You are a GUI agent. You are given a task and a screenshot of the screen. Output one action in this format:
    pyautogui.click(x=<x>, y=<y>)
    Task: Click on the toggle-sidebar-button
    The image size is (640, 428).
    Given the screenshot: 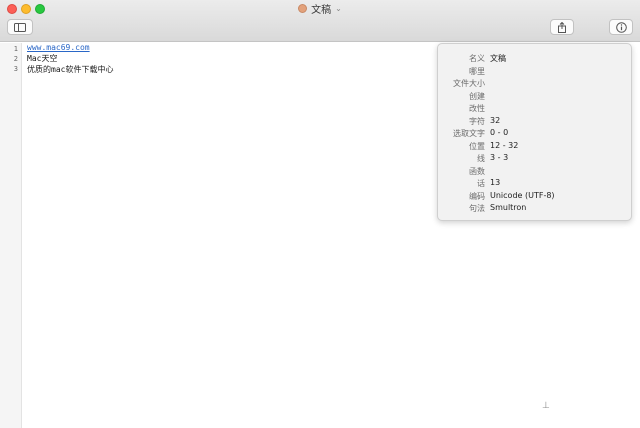 What is the action you would take?
    pyautogui.click(x=20, y=27)
    